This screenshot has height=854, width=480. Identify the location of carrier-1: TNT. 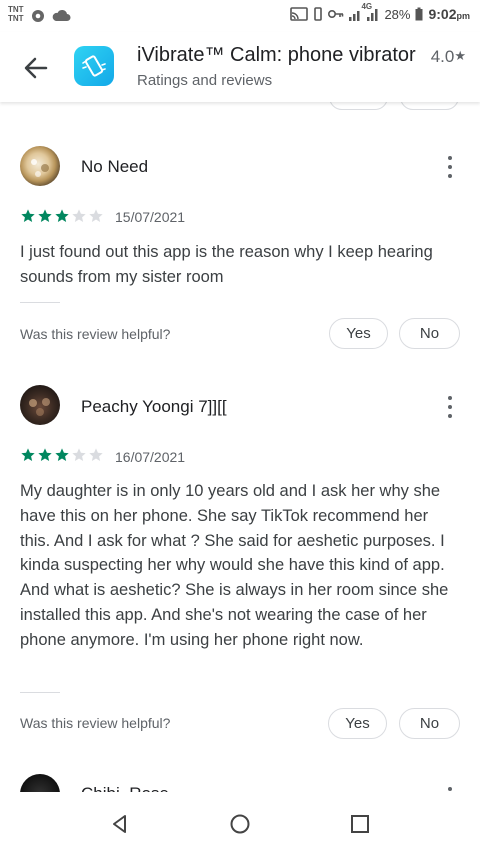
(16, 9).